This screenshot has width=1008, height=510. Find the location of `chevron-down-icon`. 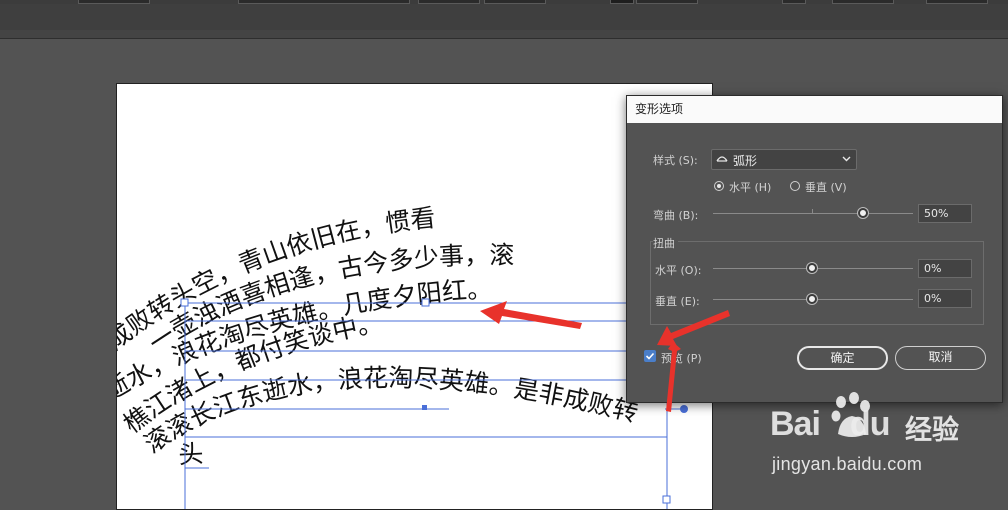

chevron-down-icon is located at coordinates (846, 159).